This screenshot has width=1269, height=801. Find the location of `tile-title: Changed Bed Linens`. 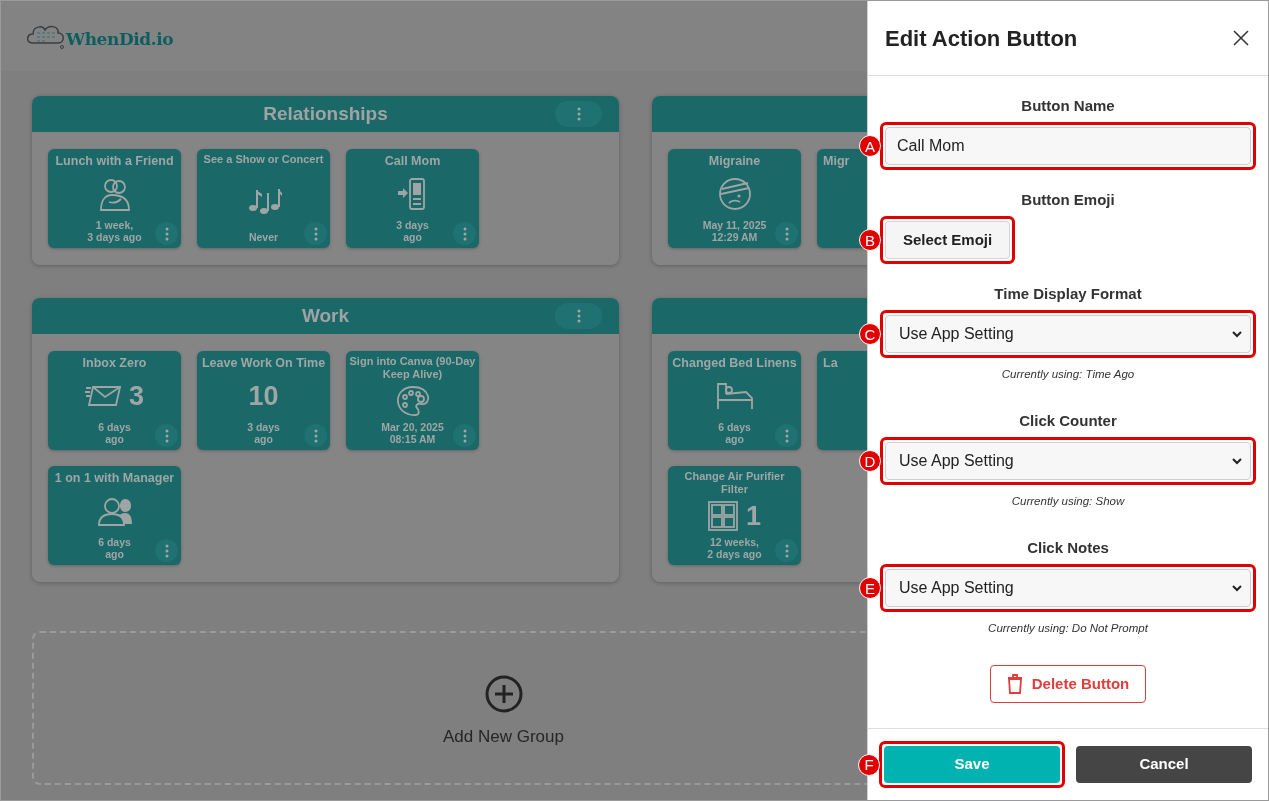

tile-title: Changed Bed Linens is located at coordinates (734, 363).